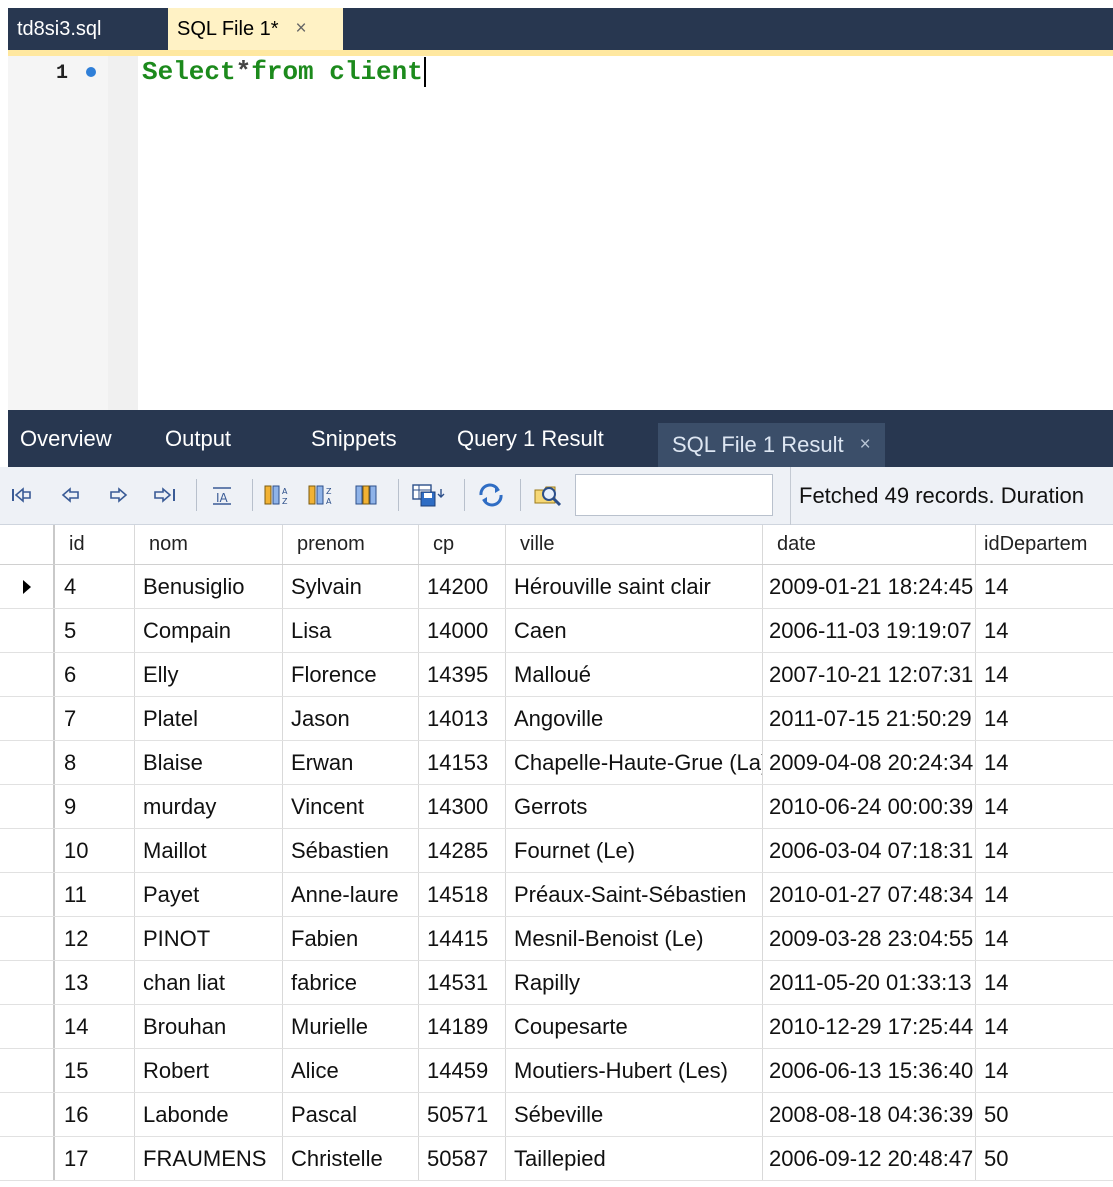  I want to click on column-header-prenom: prenom, so click(351, 544).